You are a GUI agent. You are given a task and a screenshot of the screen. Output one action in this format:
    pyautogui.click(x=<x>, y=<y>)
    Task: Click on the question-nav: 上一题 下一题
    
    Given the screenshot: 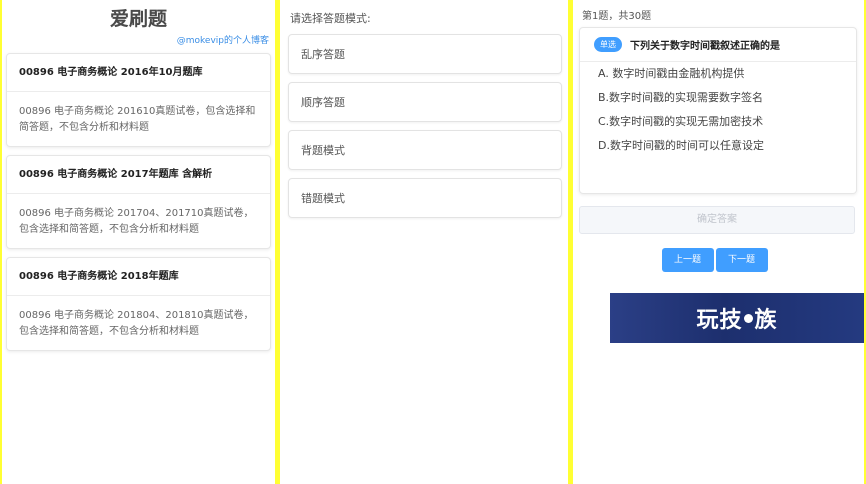 What is the action you would take?
    pyautogui.click(x=718, y=260)
    